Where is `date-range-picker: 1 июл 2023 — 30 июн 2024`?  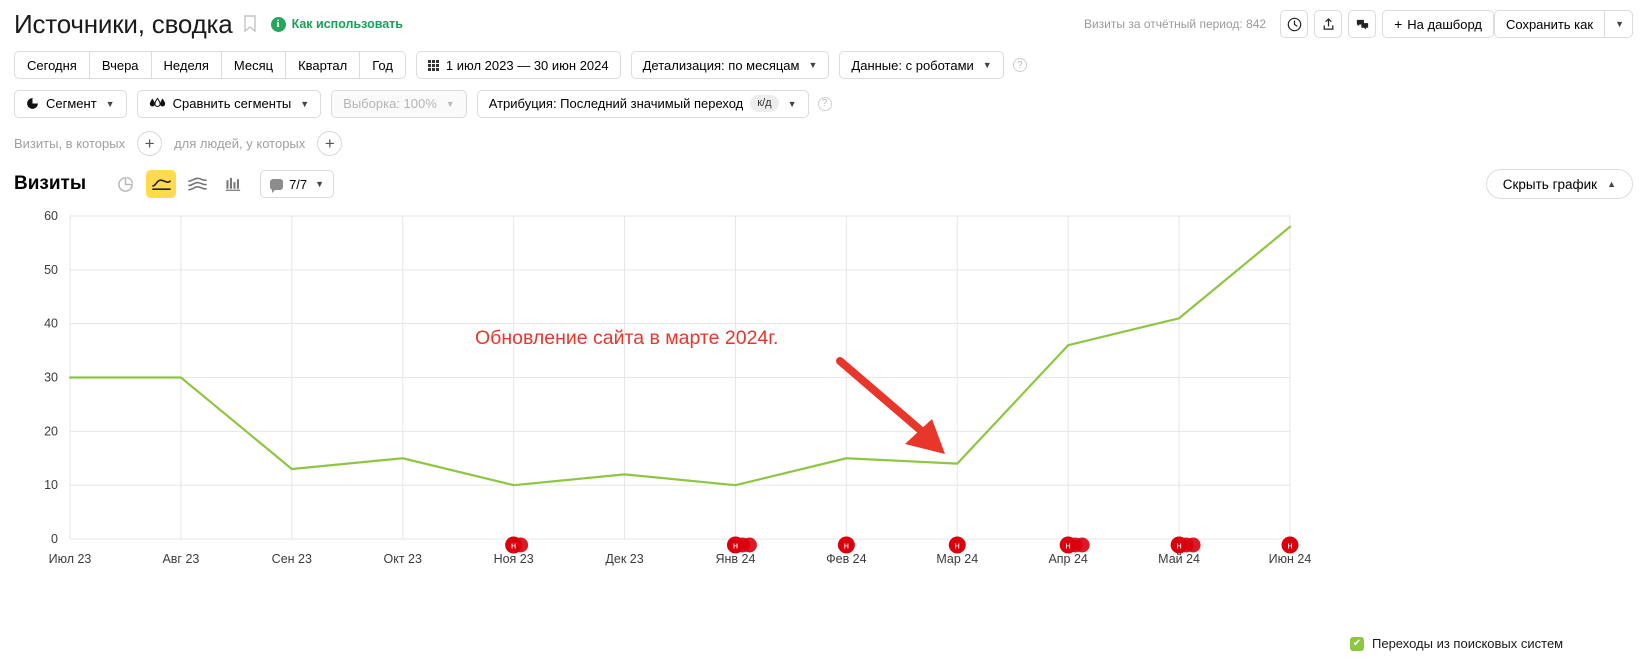 date-range-picker: 1 июл 2023 — 30 июн 2024 is located at coordinates (518, 65).